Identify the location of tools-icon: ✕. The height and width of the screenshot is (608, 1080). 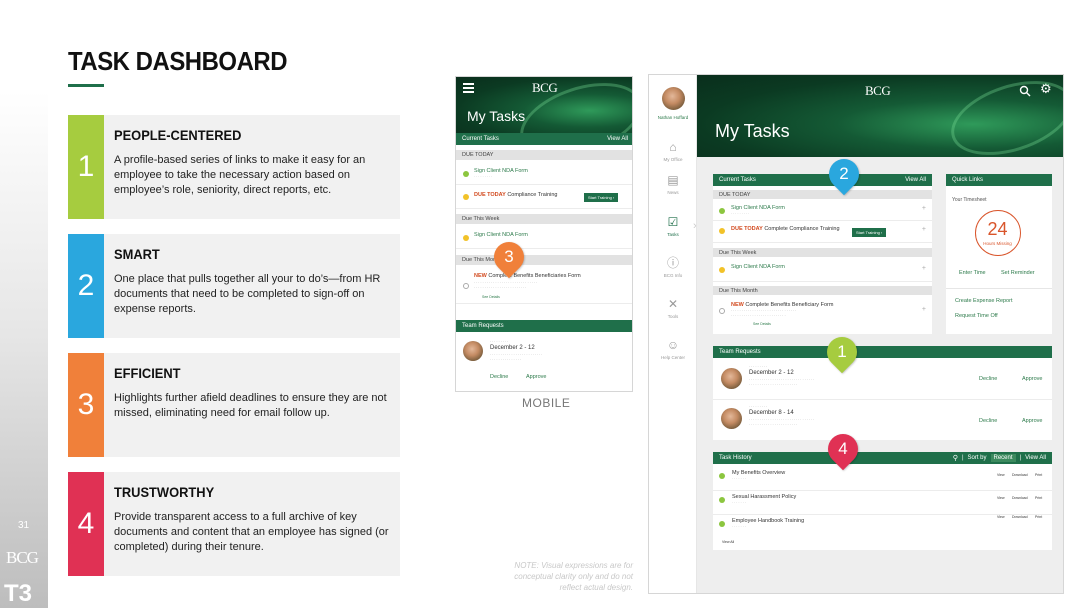
(673, 304).